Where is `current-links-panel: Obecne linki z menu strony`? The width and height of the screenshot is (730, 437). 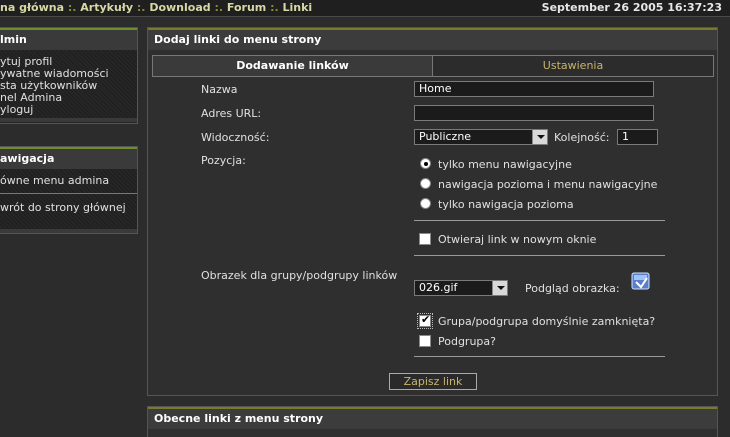 current-links-panel: Obecne linki z menu strony is located at coordinates (432, 421).